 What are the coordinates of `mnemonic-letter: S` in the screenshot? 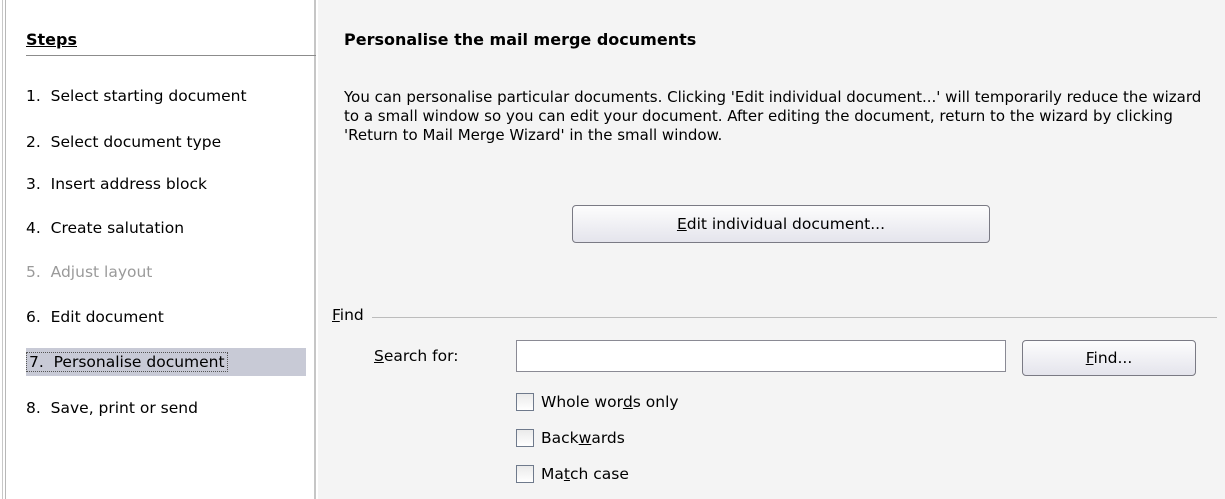 It's located at (379, 356).